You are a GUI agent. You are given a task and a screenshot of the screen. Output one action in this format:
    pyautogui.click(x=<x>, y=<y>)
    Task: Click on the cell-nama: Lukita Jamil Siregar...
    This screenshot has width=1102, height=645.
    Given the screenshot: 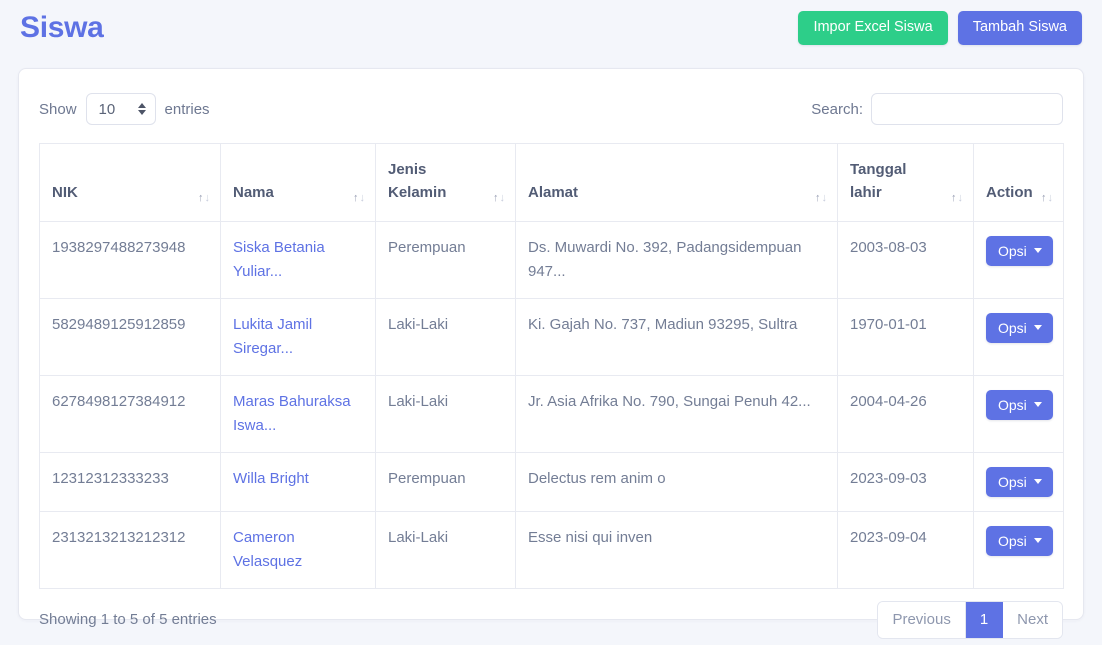 What is the action you would take?
    pyautogui.click(x=298, y=336)
    